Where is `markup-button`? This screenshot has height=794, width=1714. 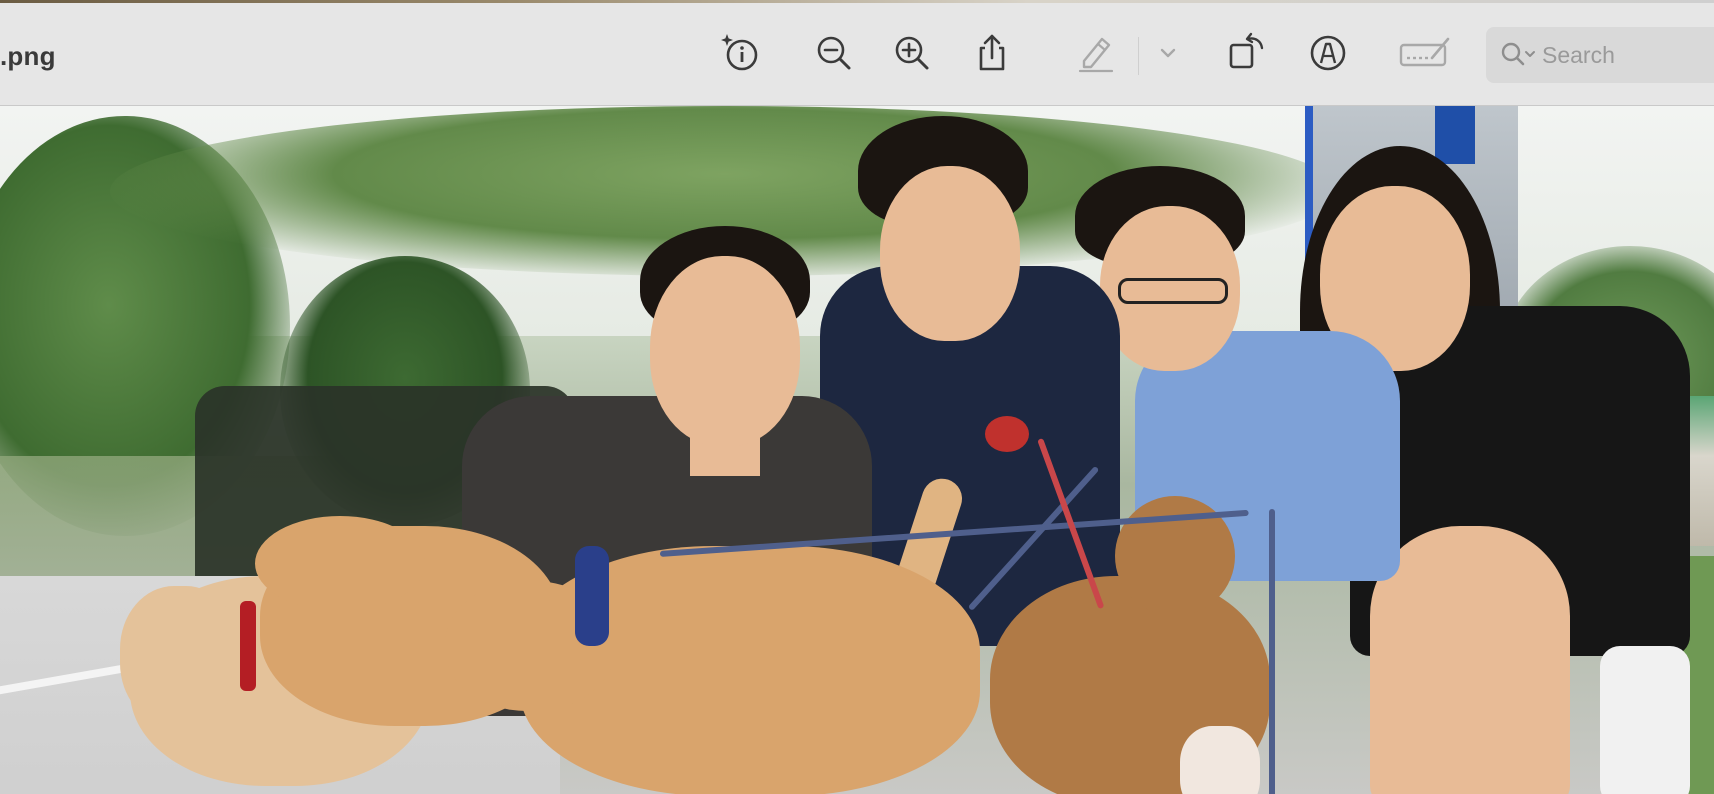
markup-button is located at coordinates (1328, 53).